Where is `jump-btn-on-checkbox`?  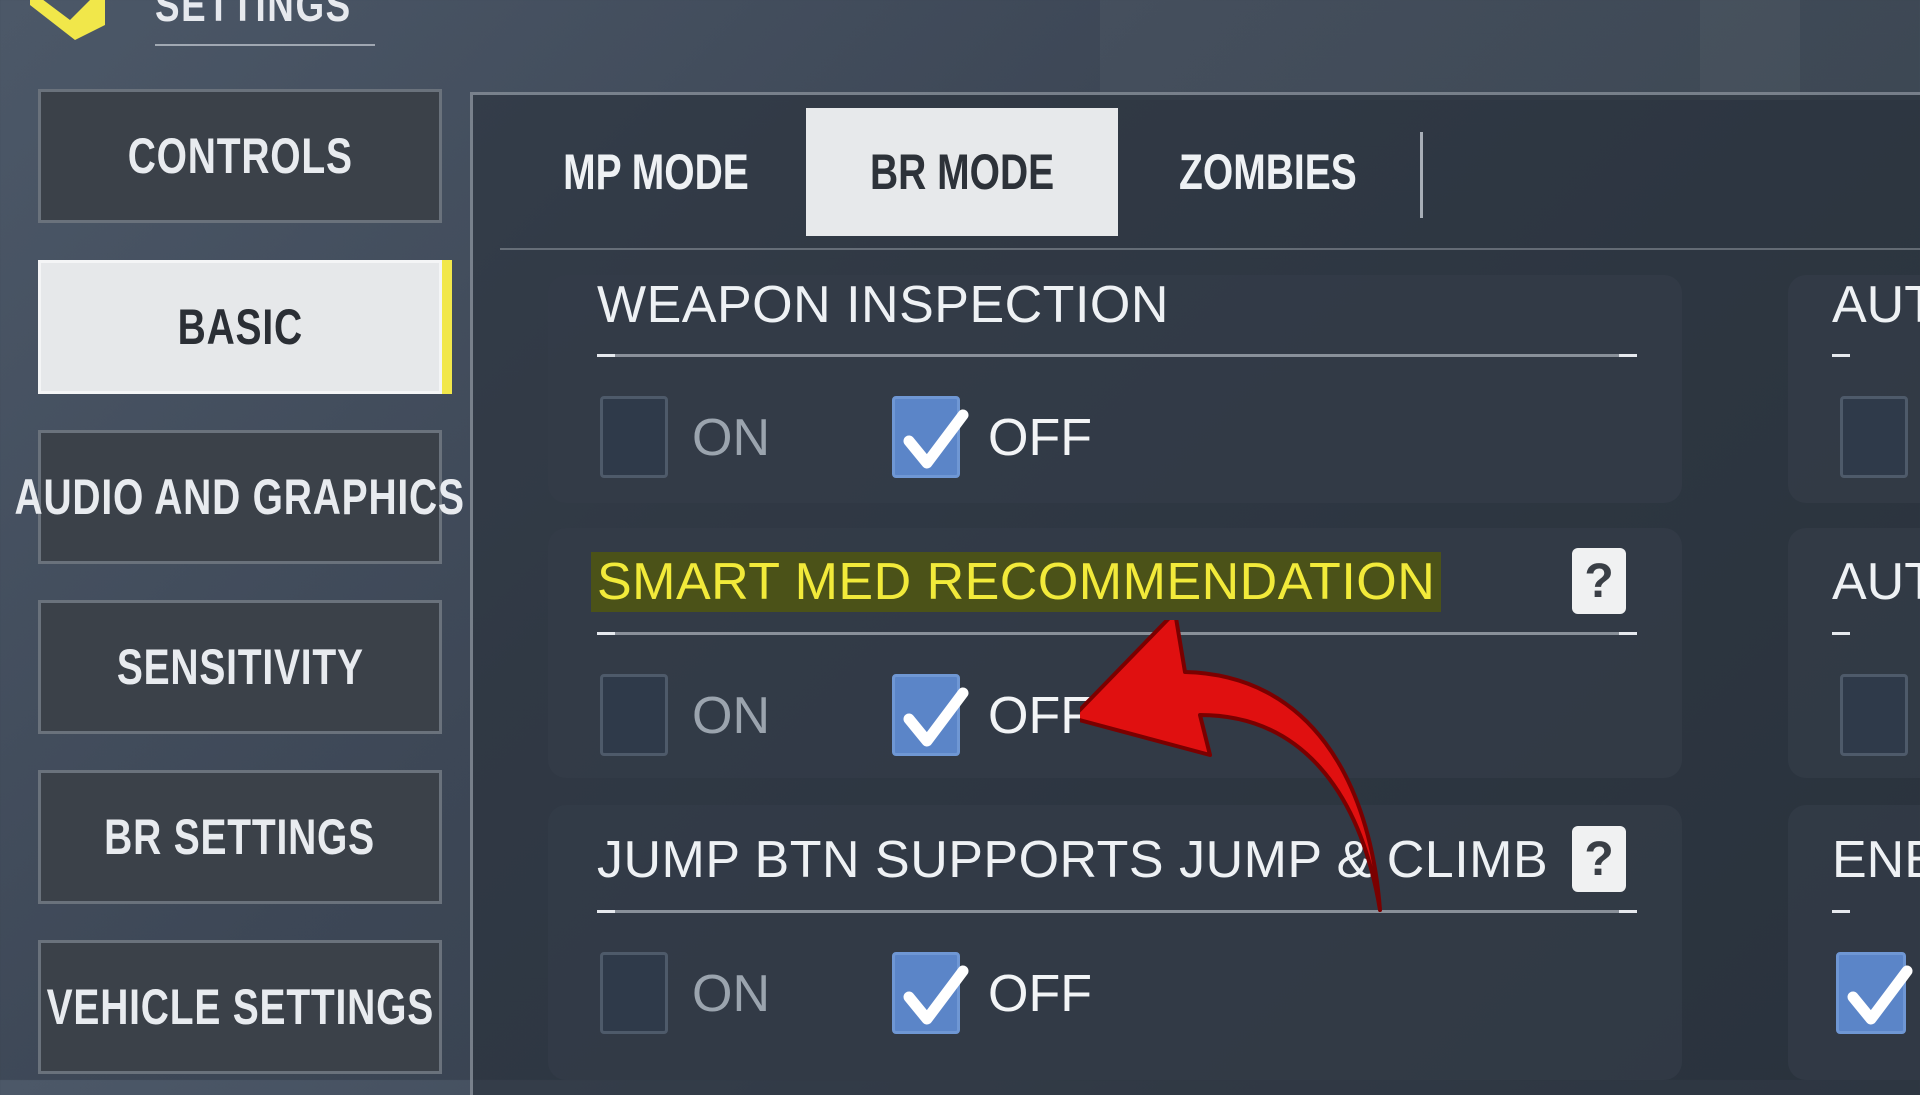
jump-btn-on-checkbox is located at coordinates (634, 993).